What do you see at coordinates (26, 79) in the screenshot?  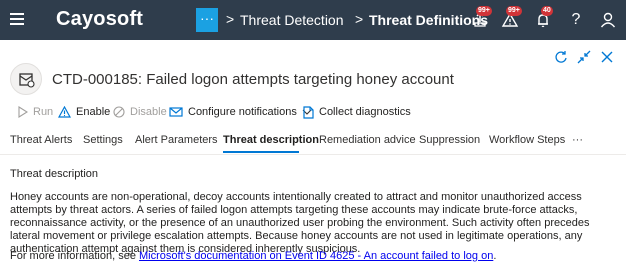 I see `threat-definition-icon` at bounding box center [26, 79].